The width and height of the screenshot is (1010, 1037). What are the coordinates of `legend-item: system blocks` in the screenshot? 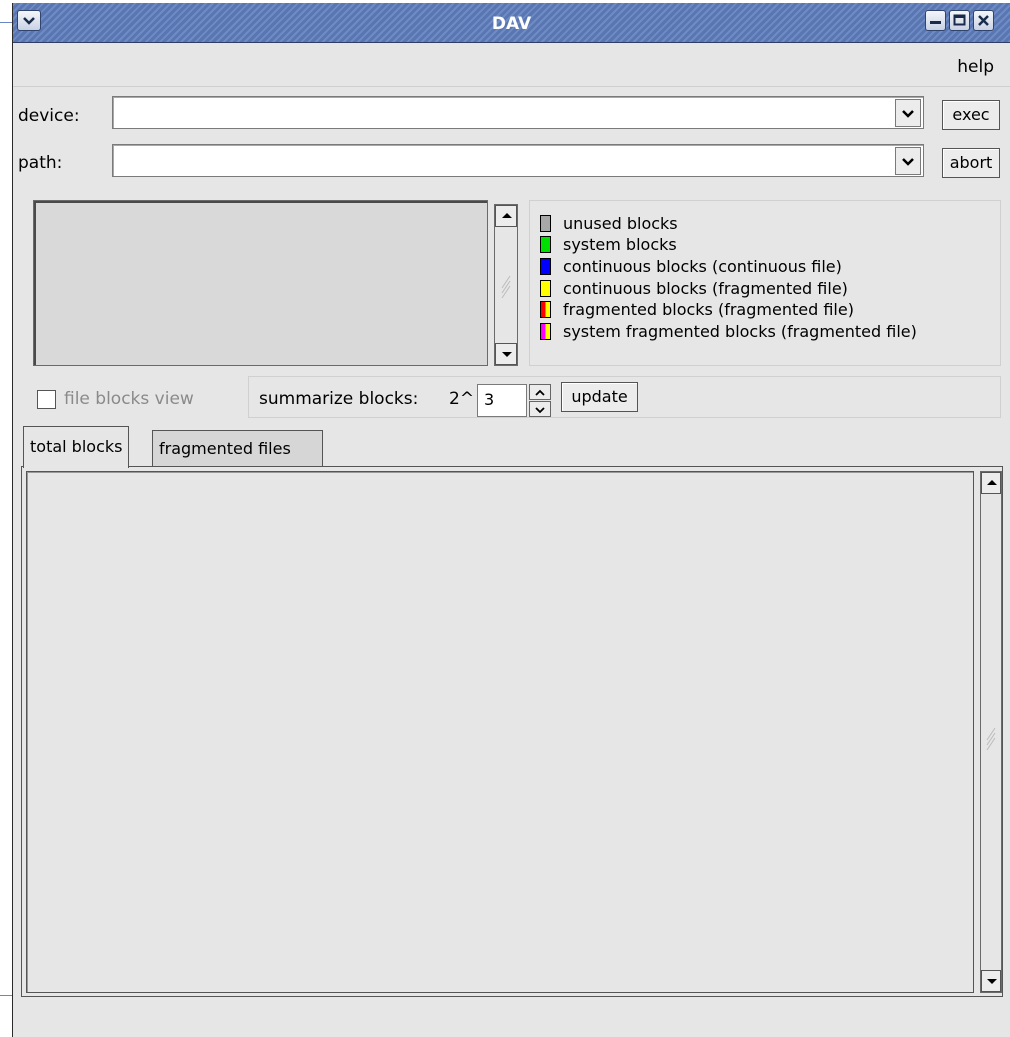 It's located at (608, 245).